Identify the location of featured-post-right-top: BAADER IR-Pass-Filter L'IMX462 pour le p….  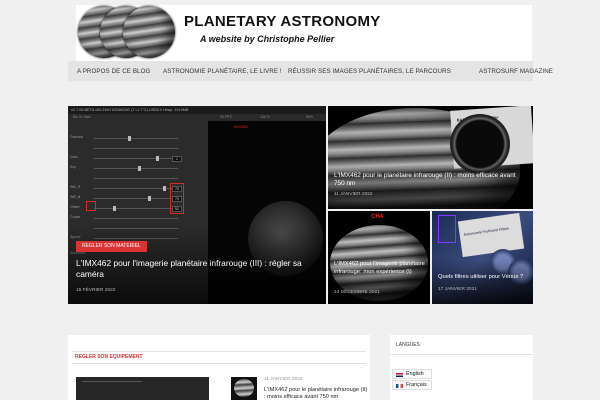
(430, 157).